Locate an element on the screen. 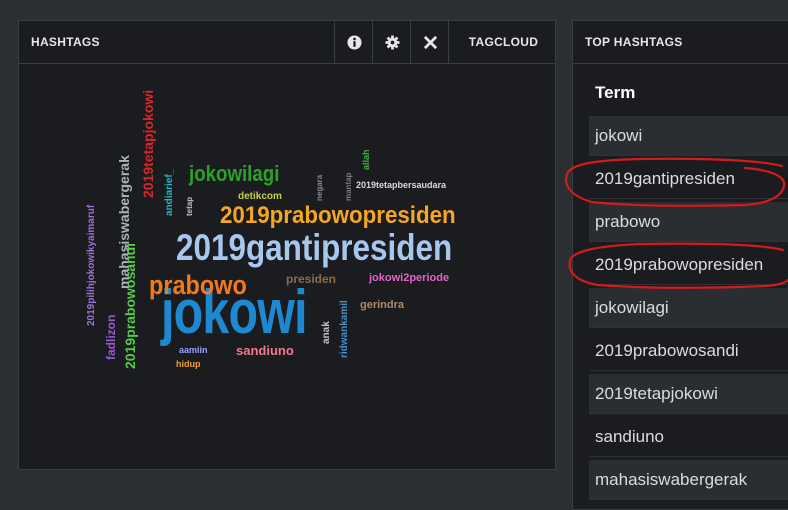 The image size is (788, 510). cloud-word: gerindra is located at coordinates (382, 305).